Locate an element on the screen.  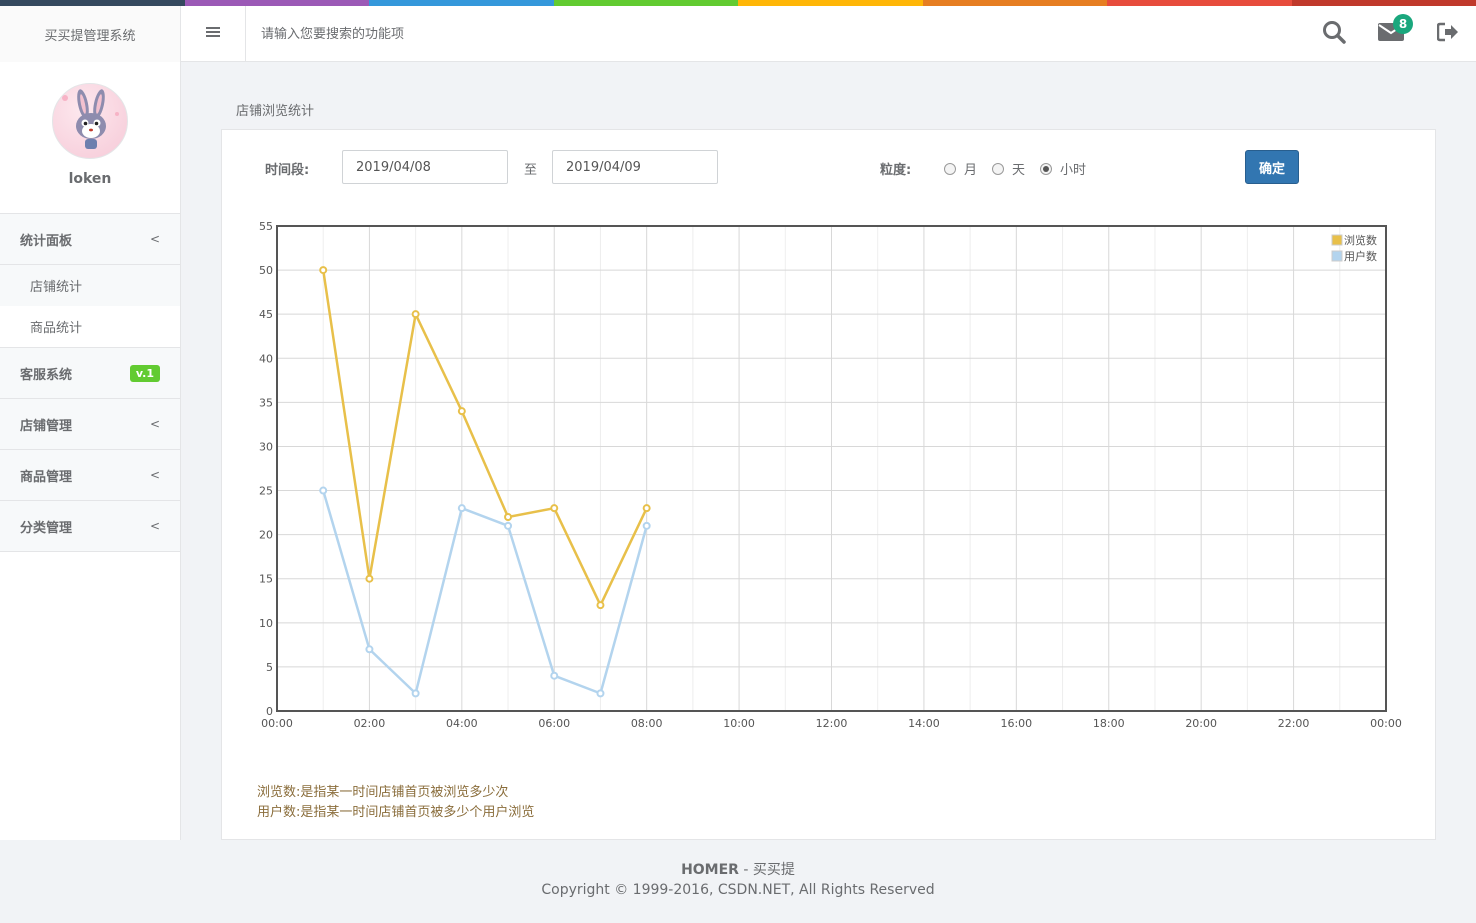
granularity-label: 粒度: is located at coordinates (896, 170).